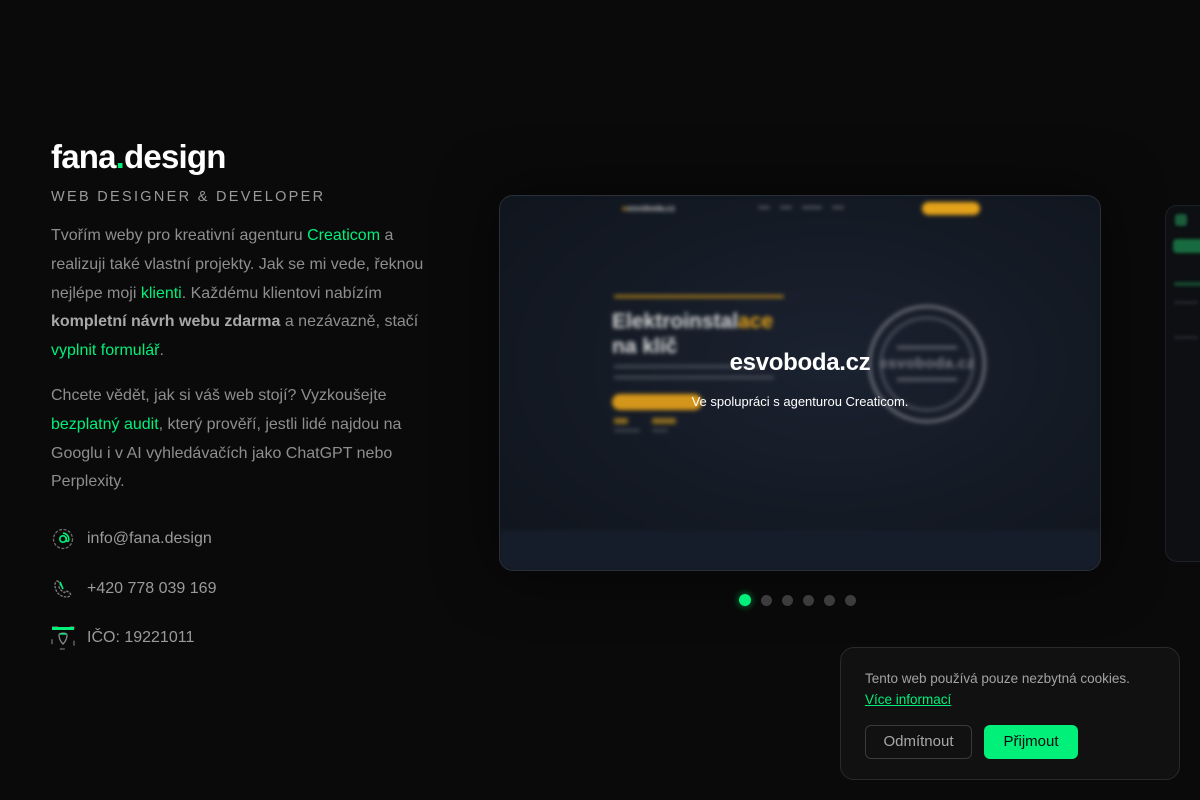  What do you see at coordinates (246, 539) in the screenshot?
I see `contact-email: info@fana.design` at bounding box center [246, 539].